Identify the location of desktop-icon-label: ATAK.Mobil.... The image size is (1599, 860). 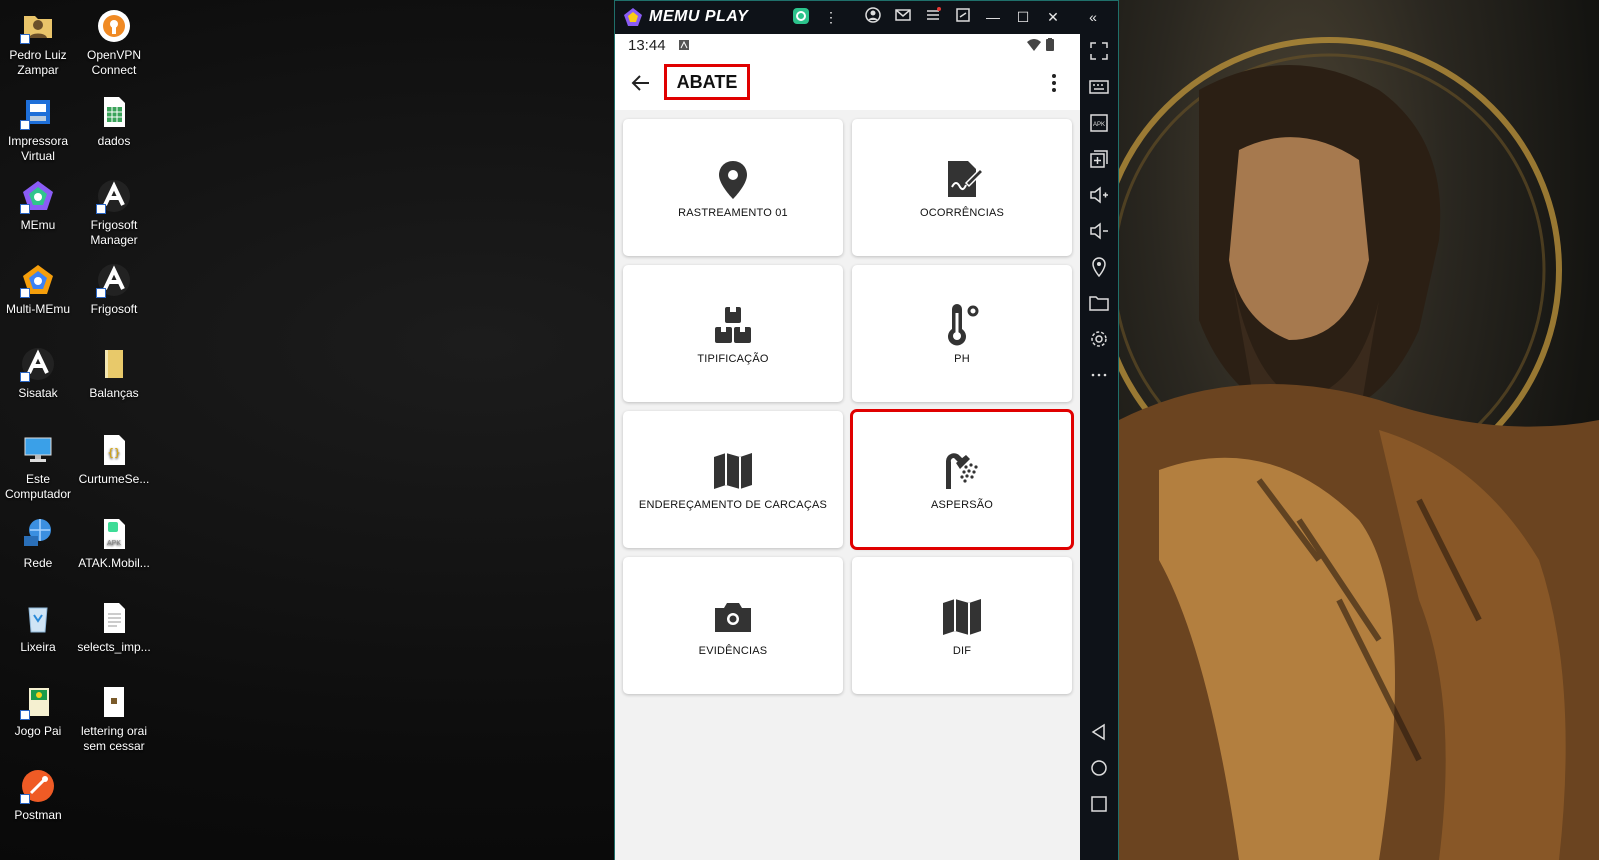
(114, 563).